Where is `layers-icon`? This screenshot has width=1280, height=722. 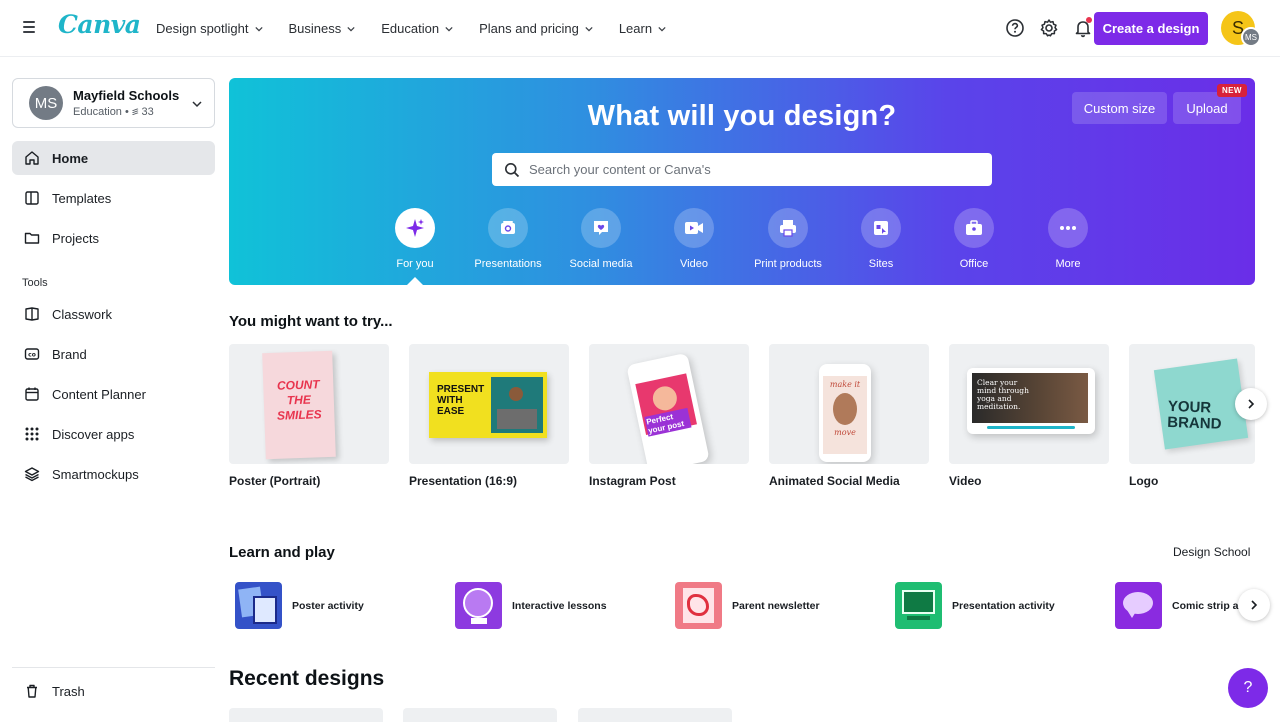
layers-icon is located at coordinates (32, 474).